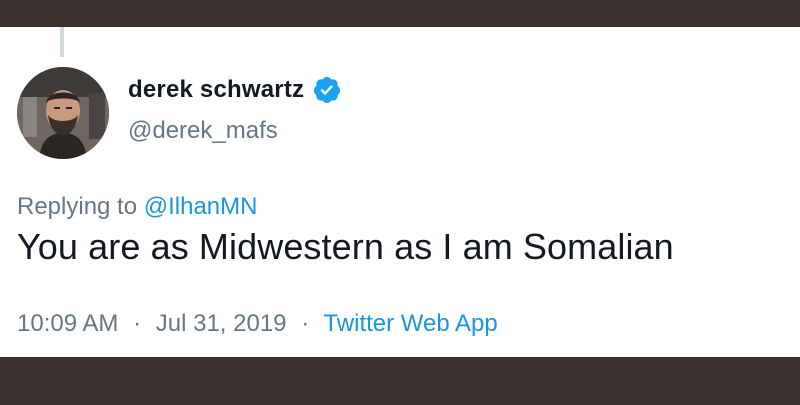 This screenshot has height=405, width=800. I want to click on avatar-photo-icon, so click(63, 113).